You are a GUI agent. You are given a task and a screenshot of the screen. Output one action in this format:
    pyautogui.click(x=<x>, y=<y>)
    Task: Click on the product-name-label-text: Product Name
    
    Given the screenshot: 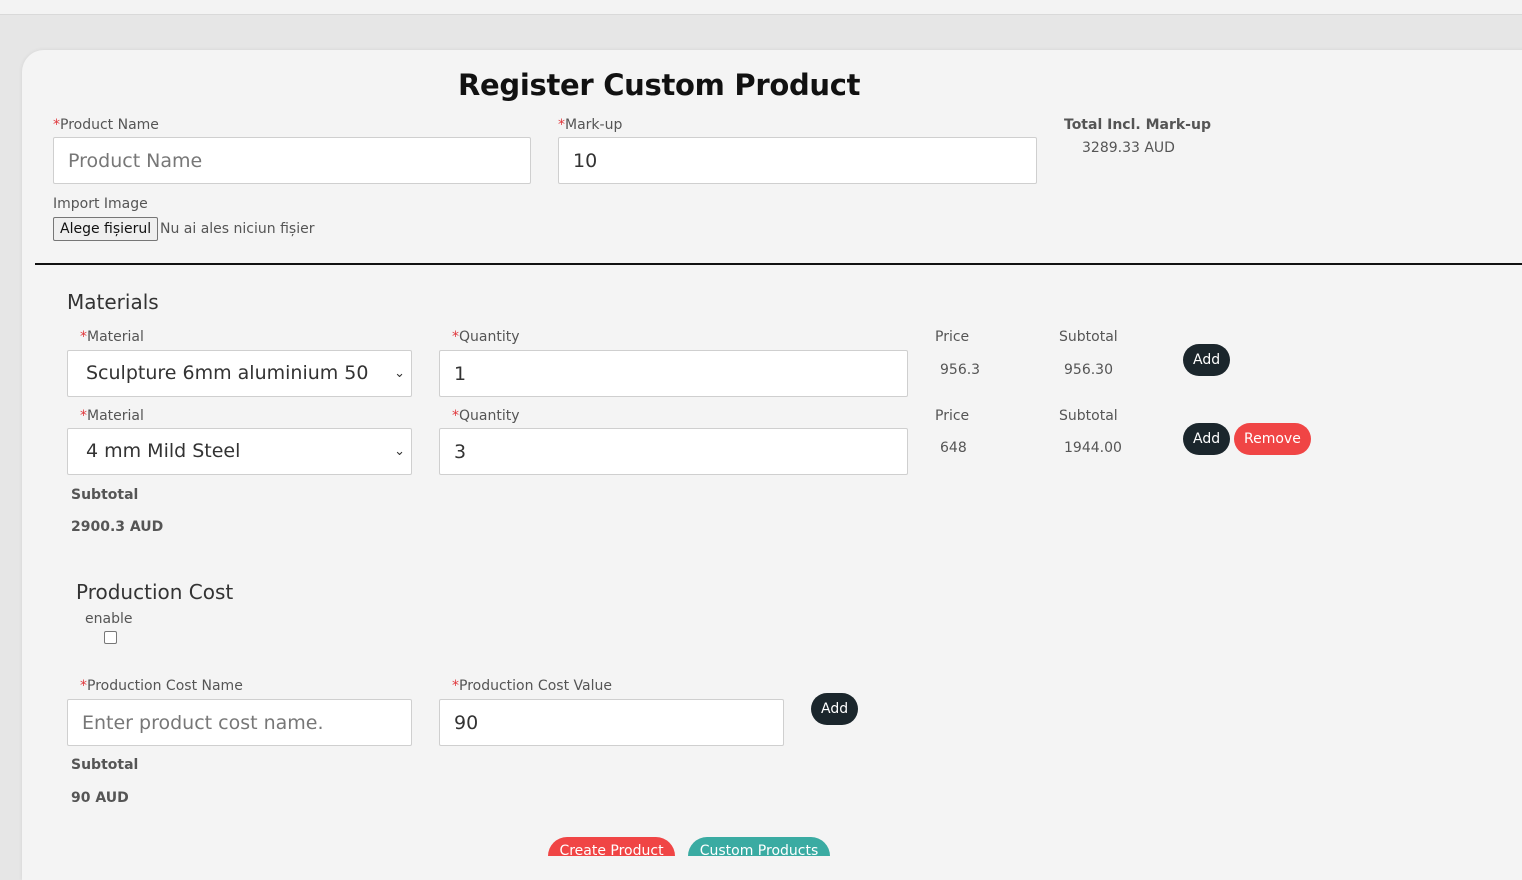 What is the action you would take?
    pyautogui.click(x=109, y=125)
    